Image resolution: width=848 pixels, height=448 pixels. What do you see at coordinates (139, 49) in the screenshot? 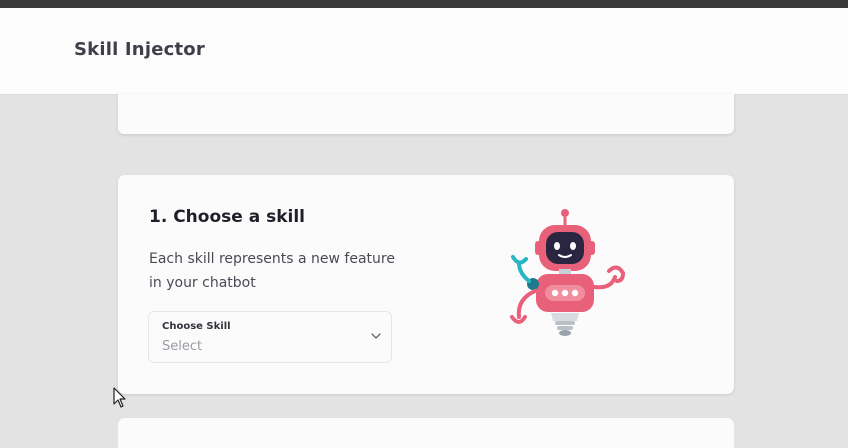
I see `app-title: Skill Injector` at bounding box center [139, 49].